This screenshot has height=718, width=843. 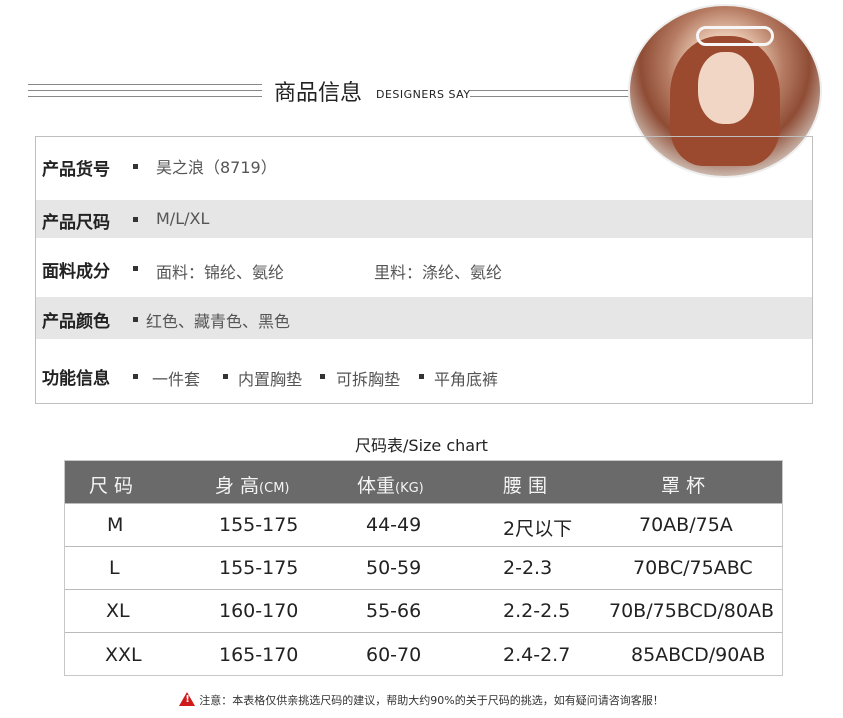 What do you see at coordinates (409, 488) in the screenshot?
I see `header-weight-unit: (KG)` at bounding box center [409, 488].